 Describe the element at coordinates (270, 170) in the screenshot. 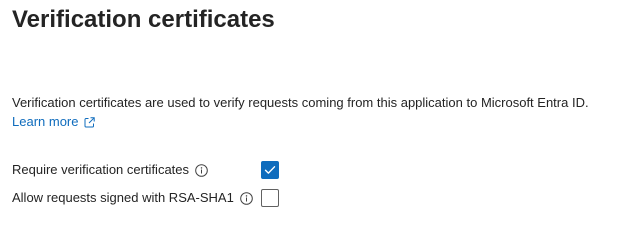

I see `require-verification-checkbox` at that location.